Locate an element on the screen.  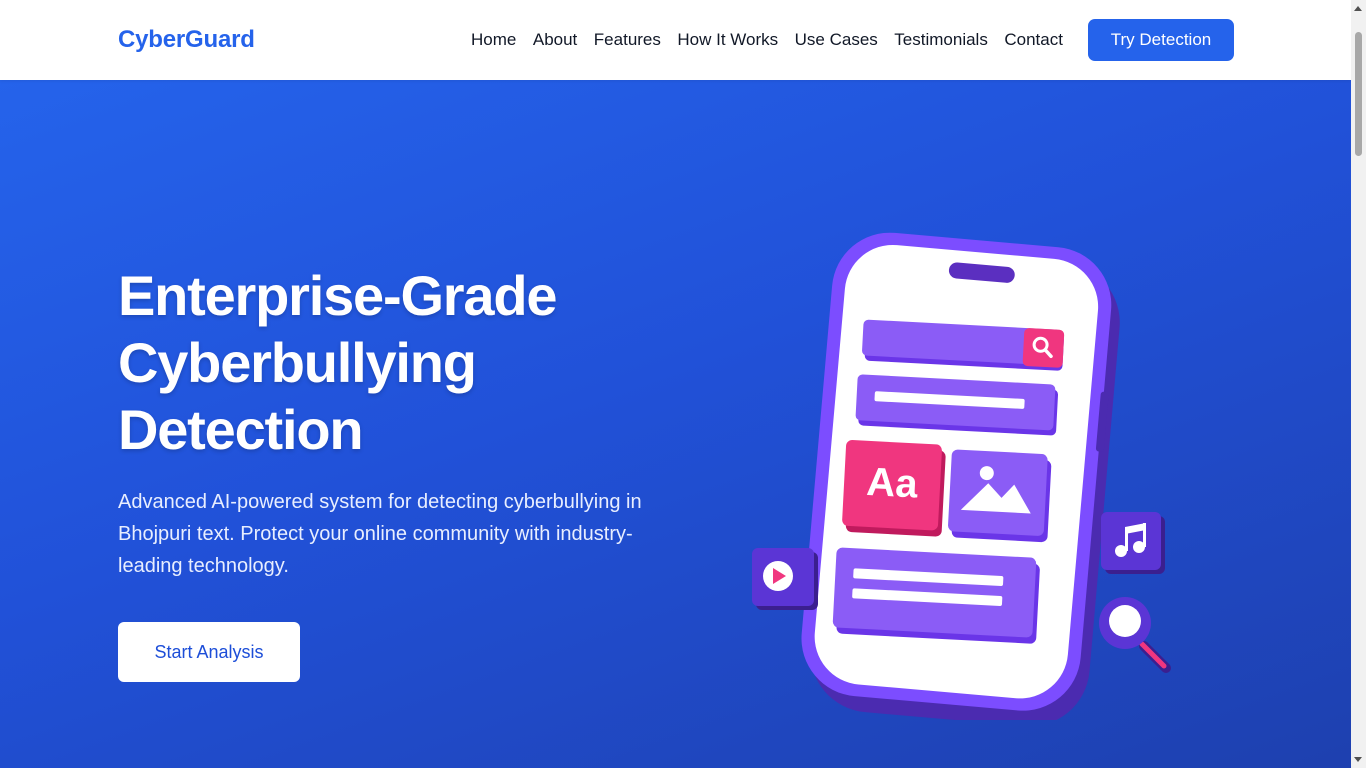
start-analysis-button: Start Analysis is located at coordinates (209, 652).